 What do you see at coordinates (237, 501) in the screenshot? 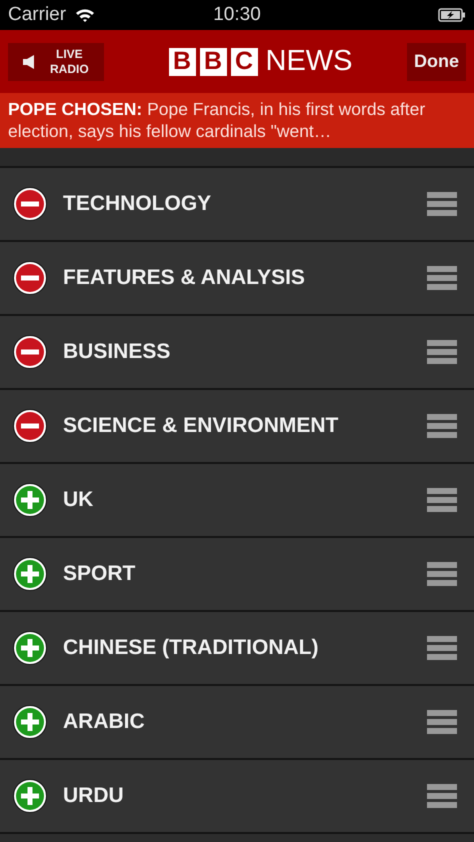
I see `section-row: UK` at bounding box center [237, 501].